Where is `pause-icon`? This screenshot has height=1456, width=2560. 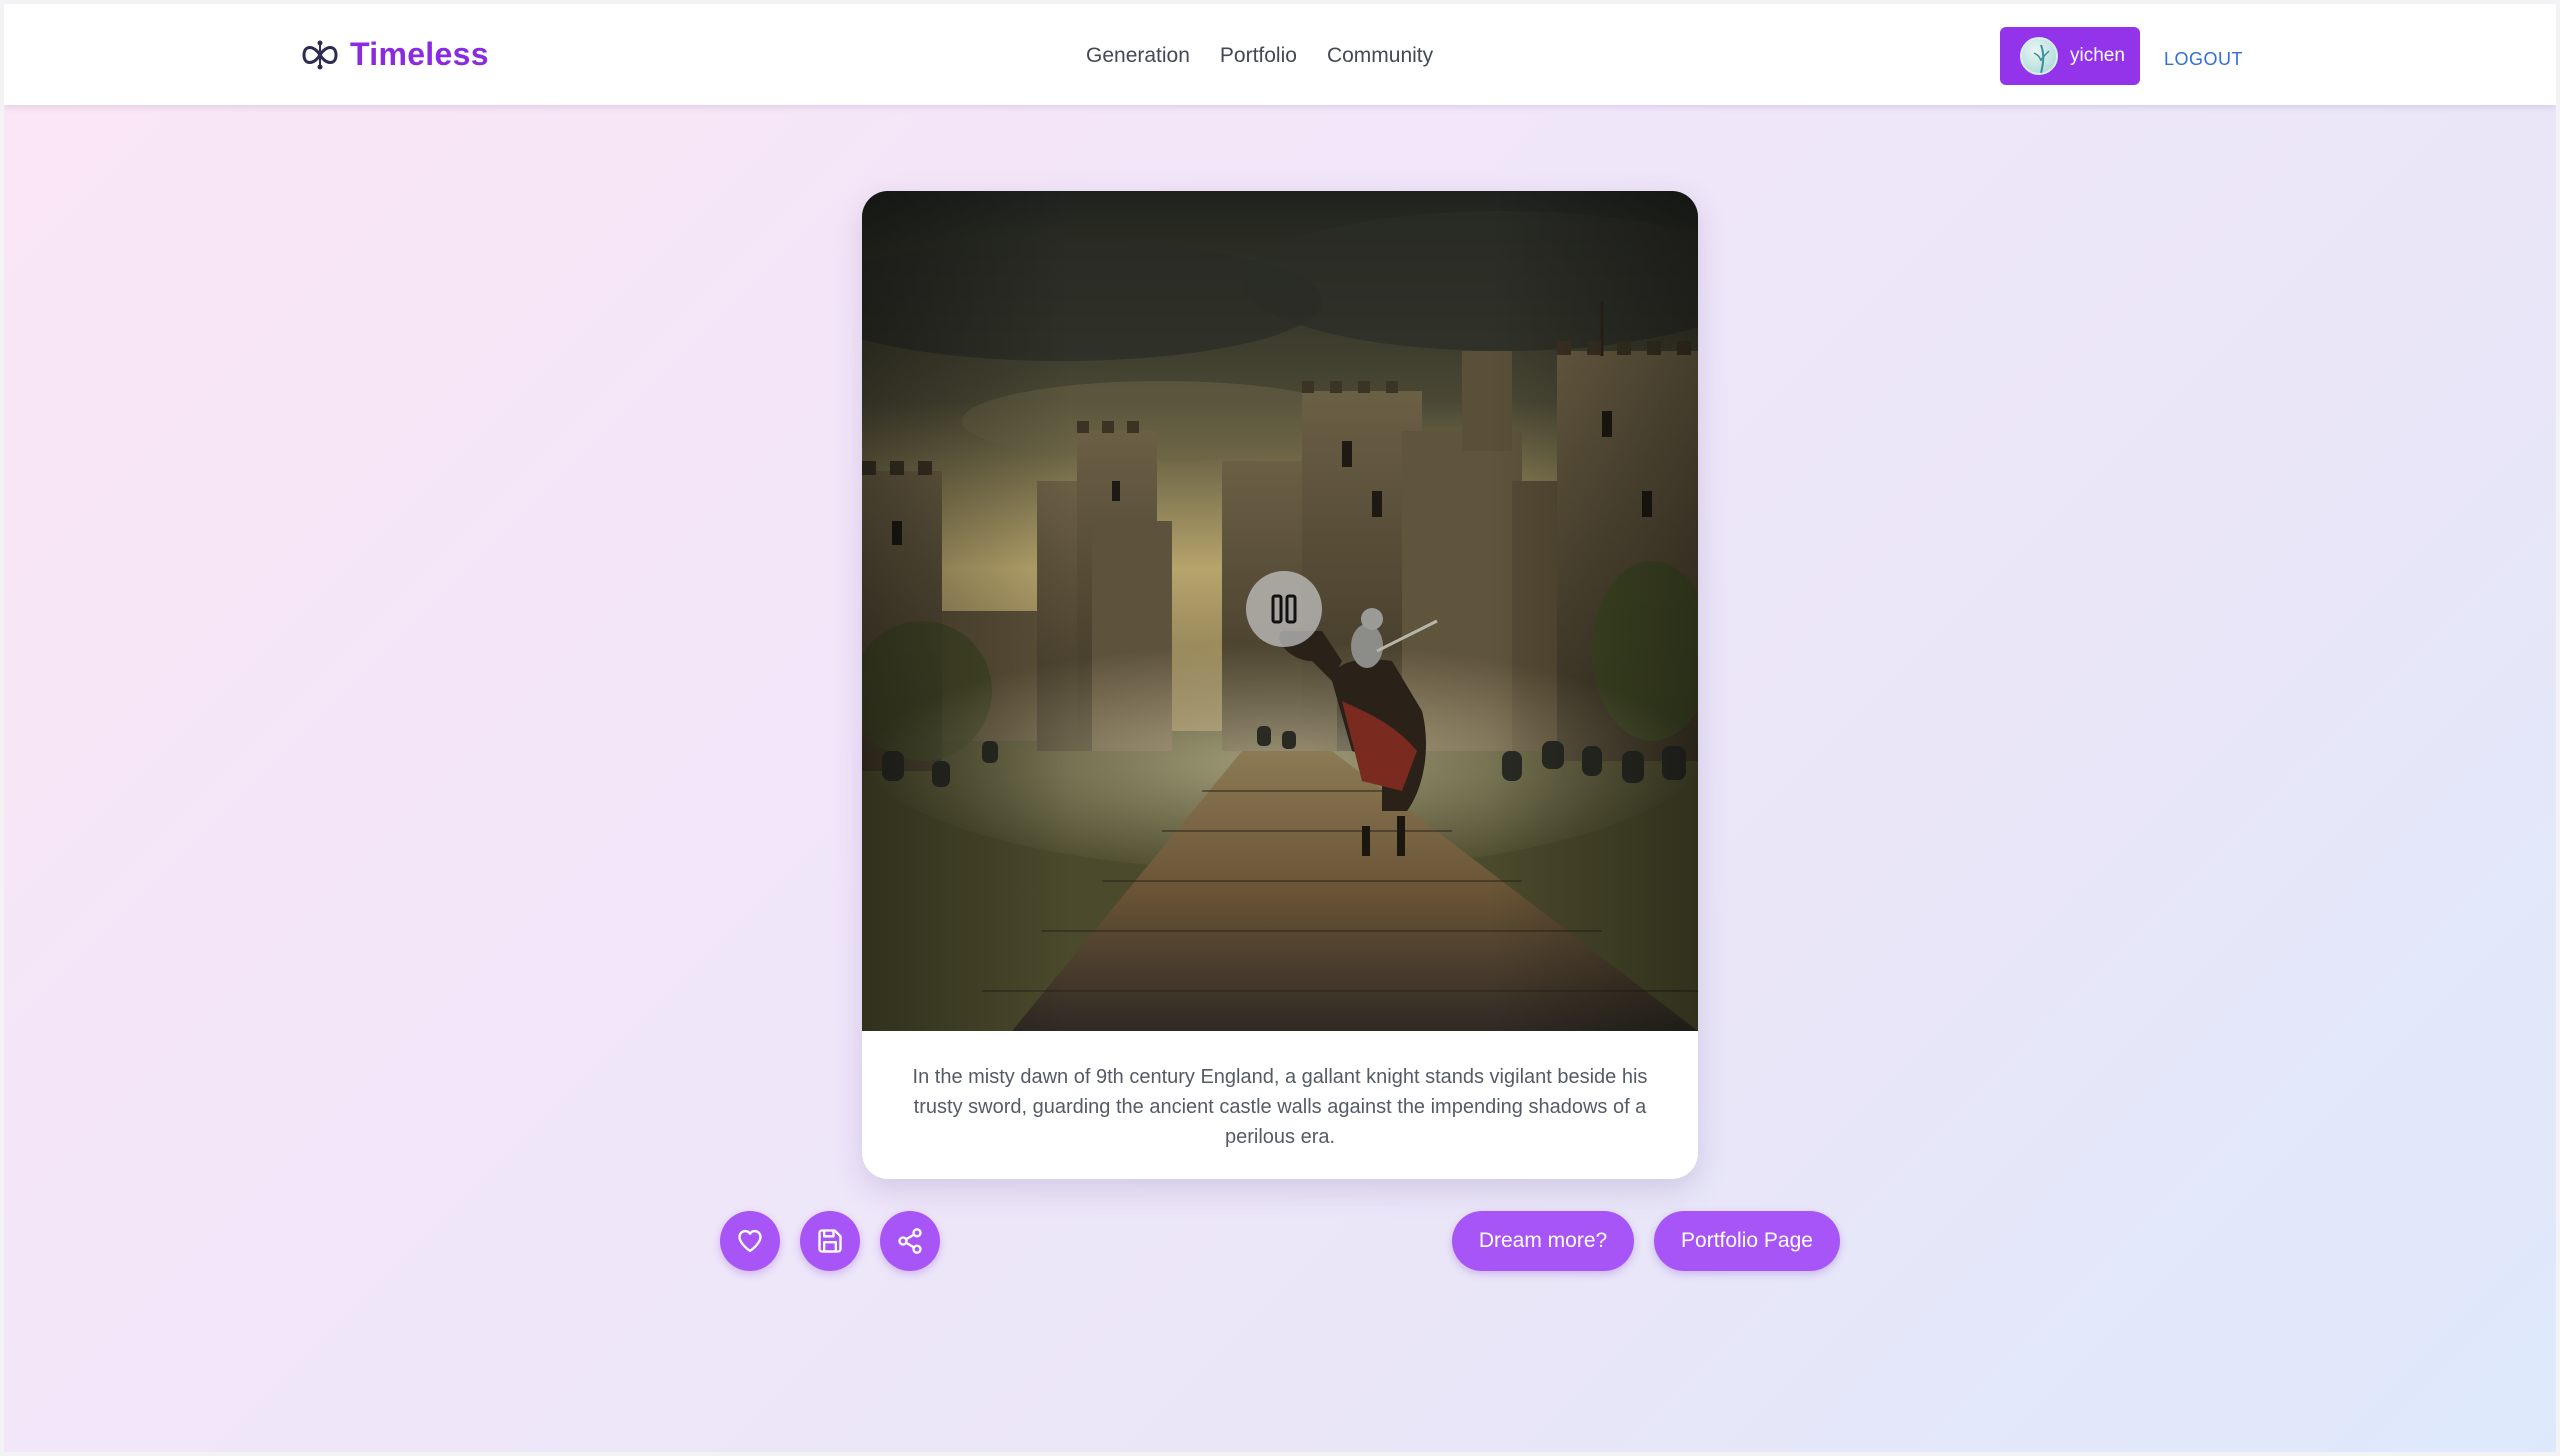
pause-icon is located at coordinates (1284, 609).